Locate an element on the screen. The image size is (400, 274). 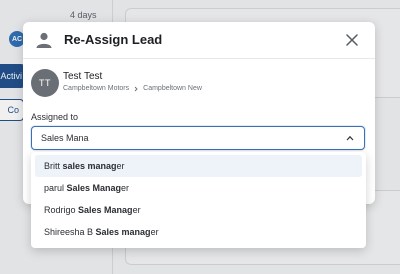
lead-name: Test Test is located at coordinates (83, 76).